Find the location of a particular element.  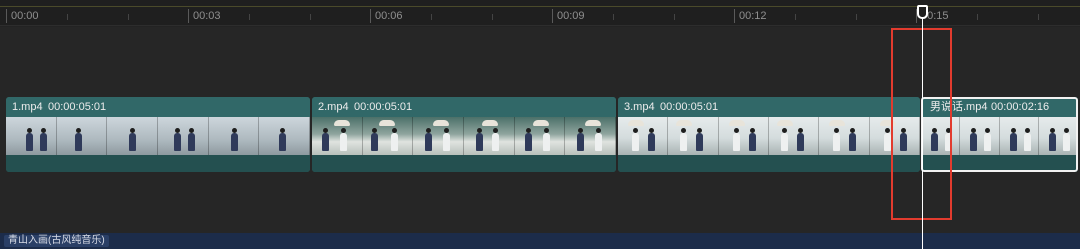

clip-duration: 00:00:02:16 is located at coordinates (1020, 107).